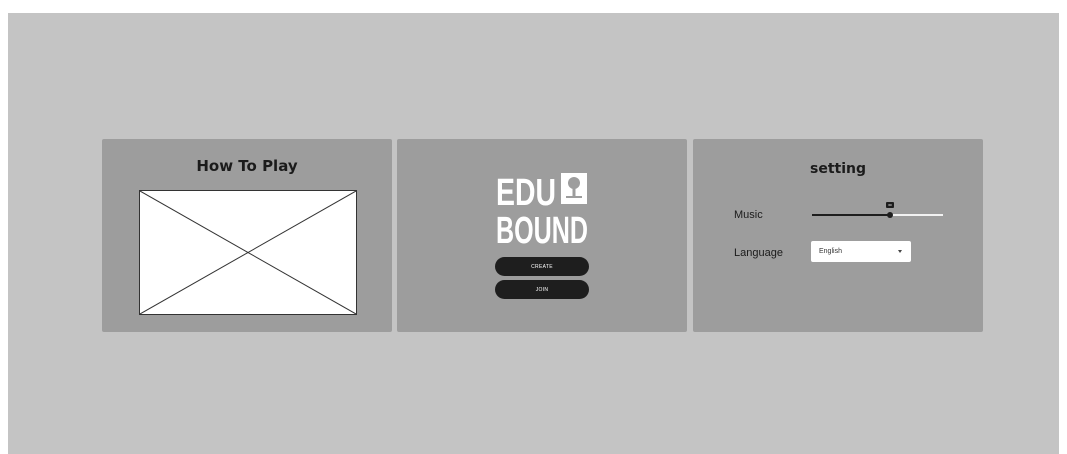  I want to click on slider-track-empty, so click(916, 215).